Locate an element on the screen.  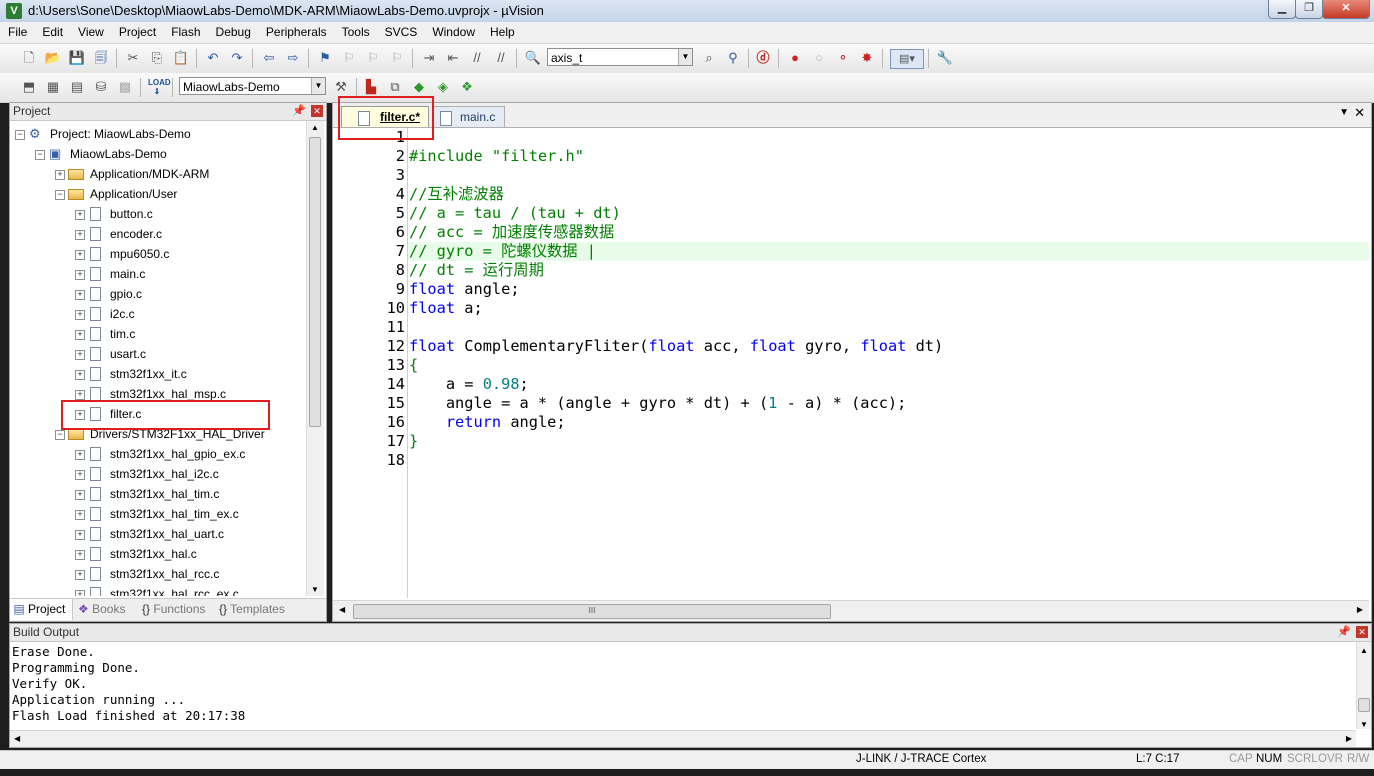
code-line: 9 float angle; is located at coordinates (851, 289).